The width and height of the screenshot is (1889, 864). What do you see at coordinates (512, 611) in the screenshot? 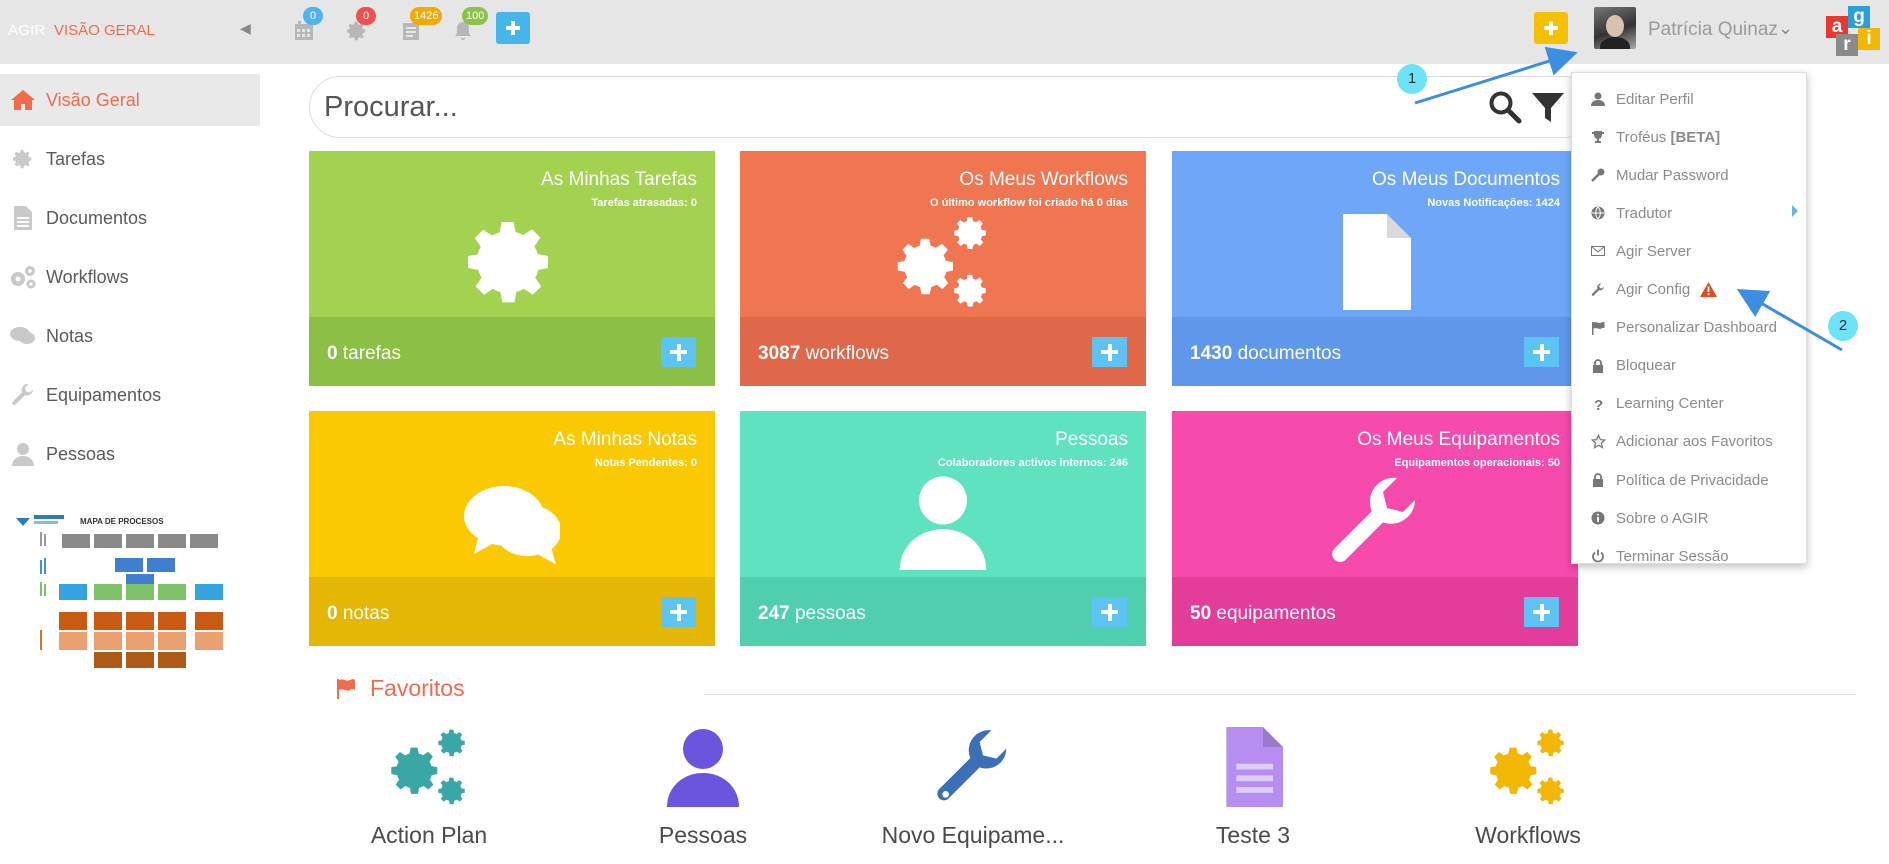
I see `tile-footer: 0 notas` at bounding box center [512, 611].